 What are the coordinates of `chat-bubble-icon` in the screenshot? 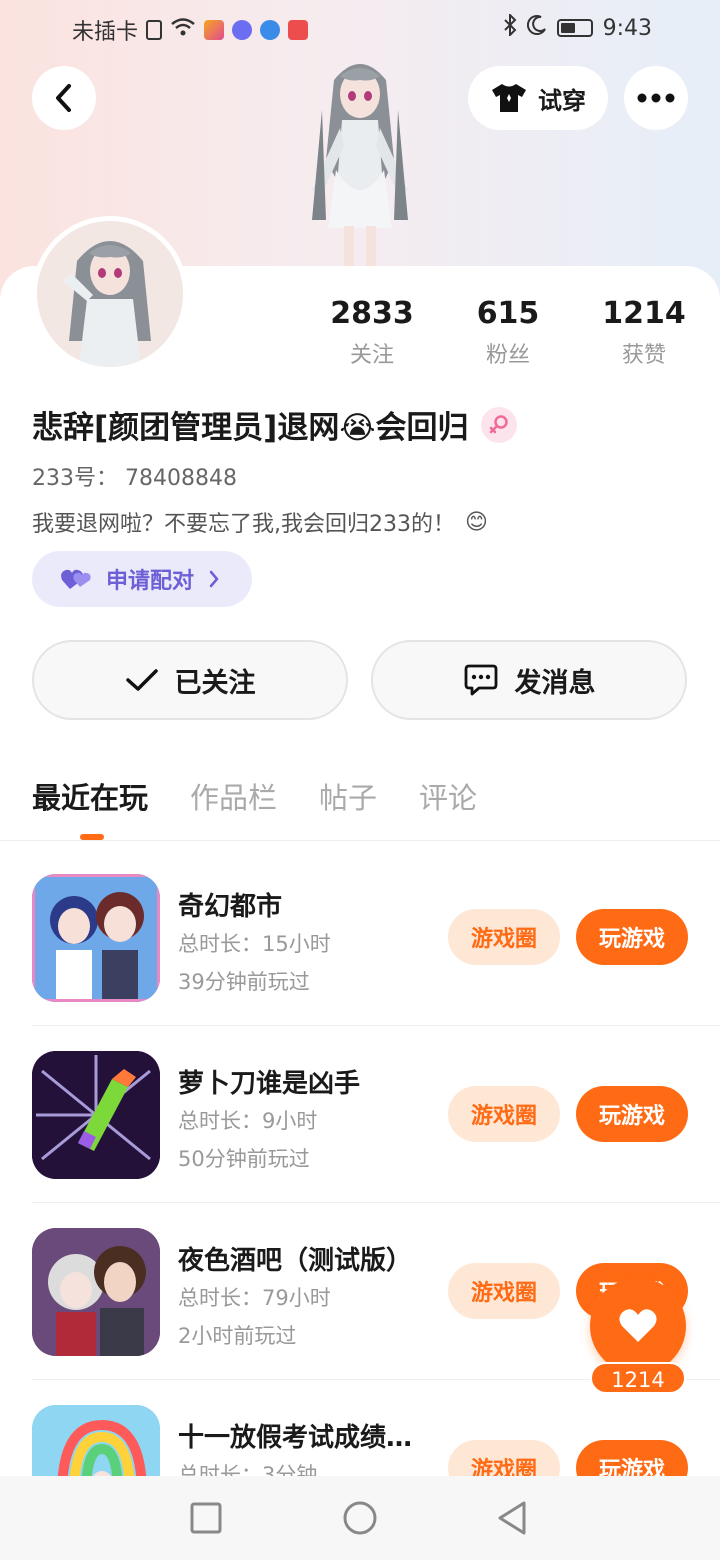 It's located at (480, 680).